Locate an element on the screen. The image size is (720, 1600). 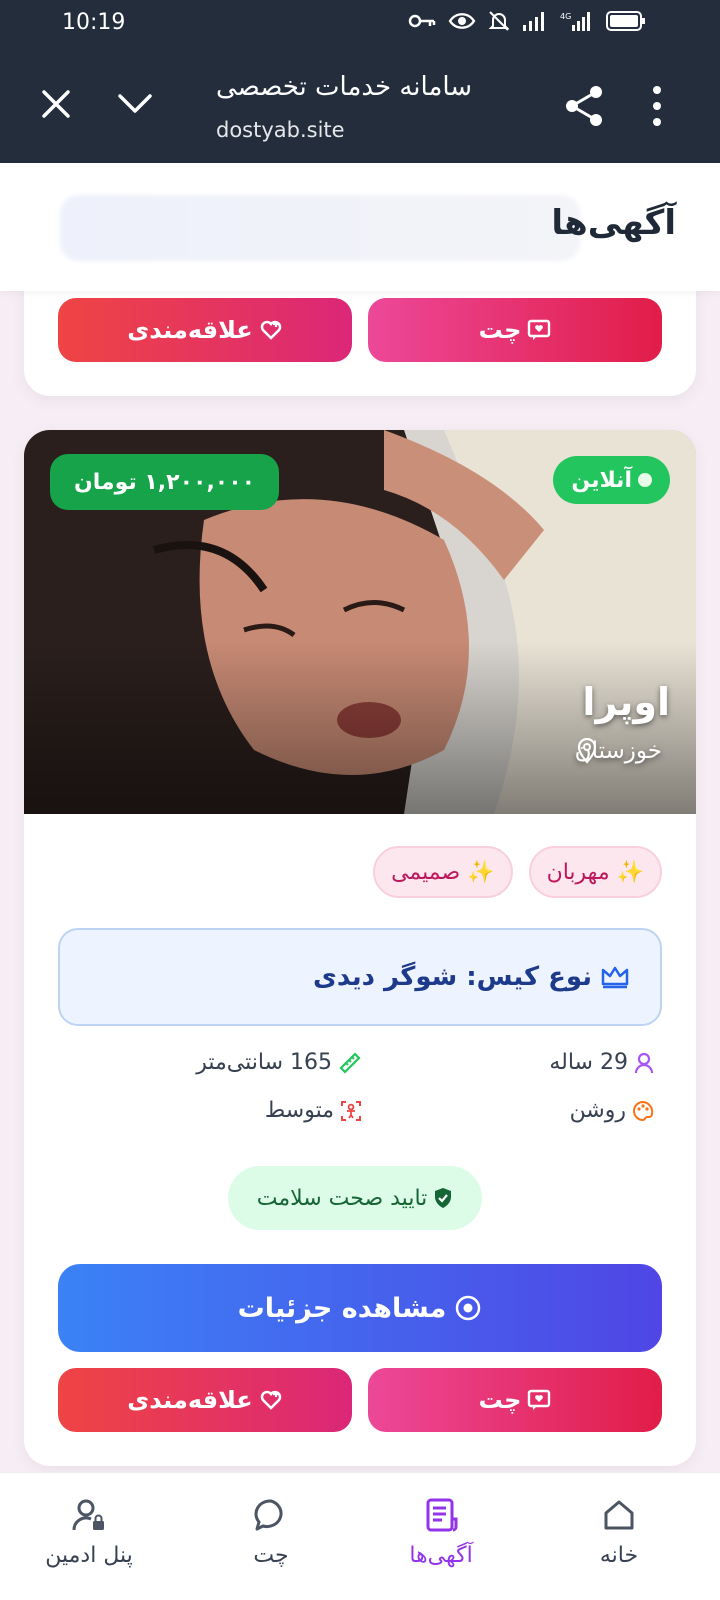
status-icons: 4G is located at coordinates (527, 21).